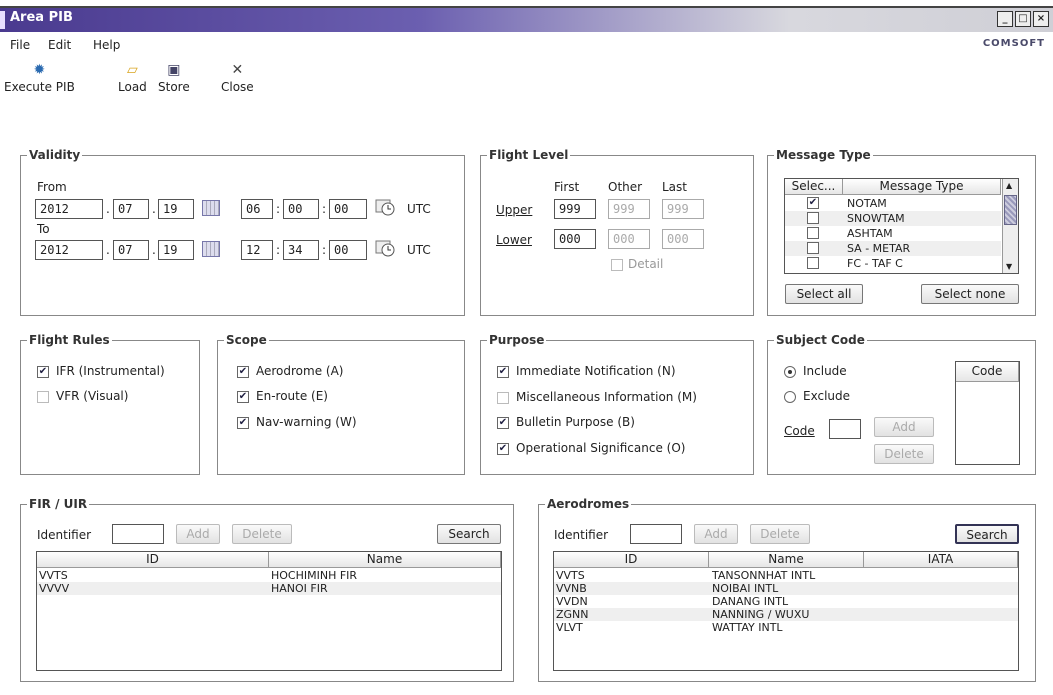 This screenshot has height=695, width=1053. I want to click on code-table: Code, so click(987, 413).